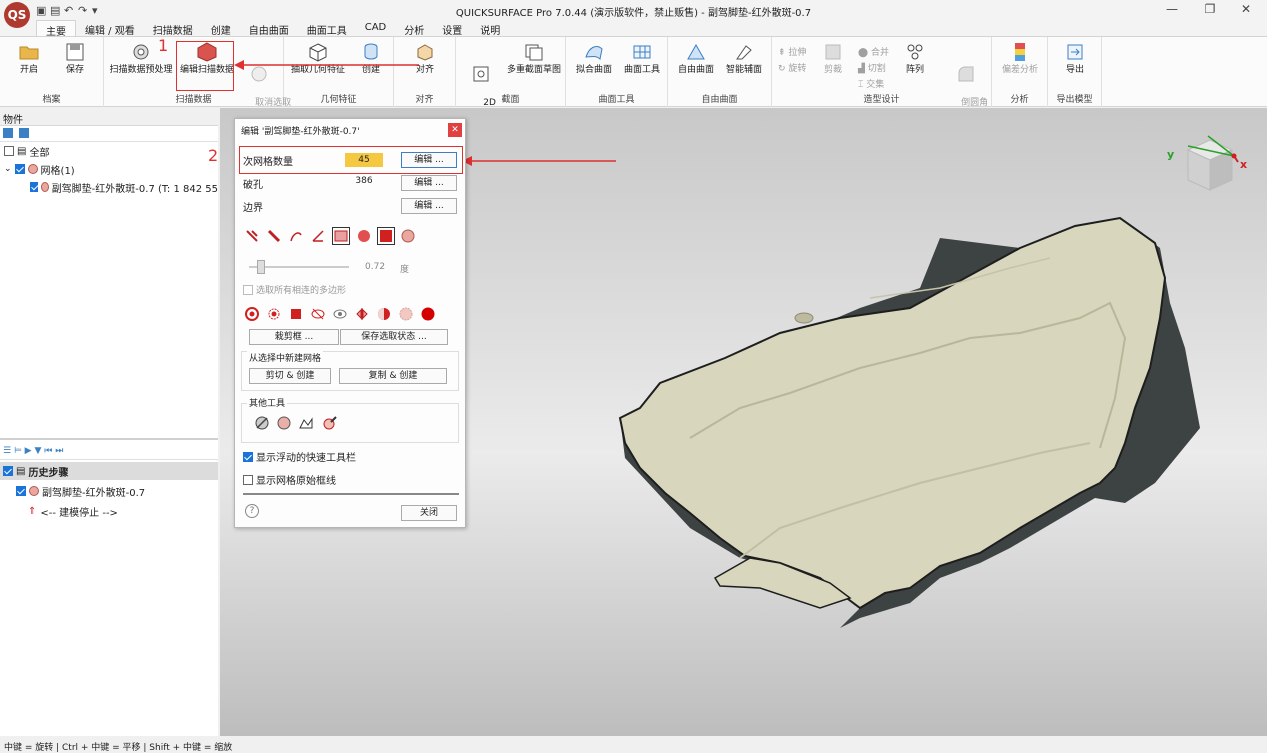 The width and height of the screenshot is (1267, 753). Describe the element at coordinates (341, 236) in the screenshot. I see `select-rect-button` at that location.